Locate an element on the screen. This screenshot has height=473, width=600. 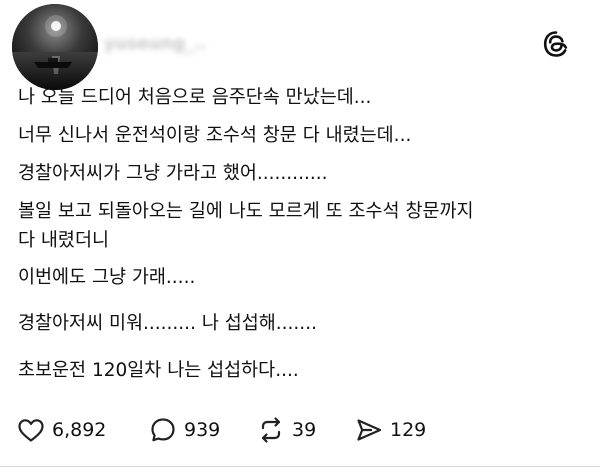
like-button: 6,892 is located at coordinates (61, 430).